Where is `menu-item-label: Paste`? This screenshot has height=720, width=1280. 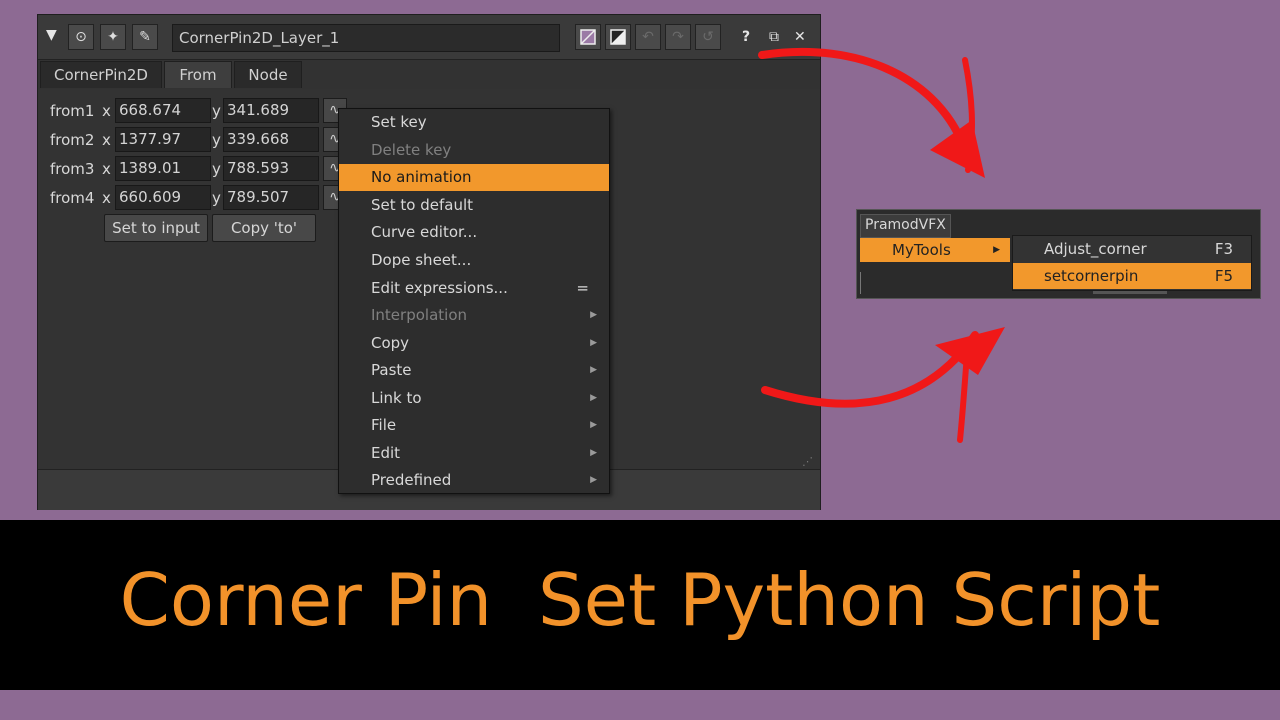
menu-item-label: Paste is located at coordinates (391, 370).